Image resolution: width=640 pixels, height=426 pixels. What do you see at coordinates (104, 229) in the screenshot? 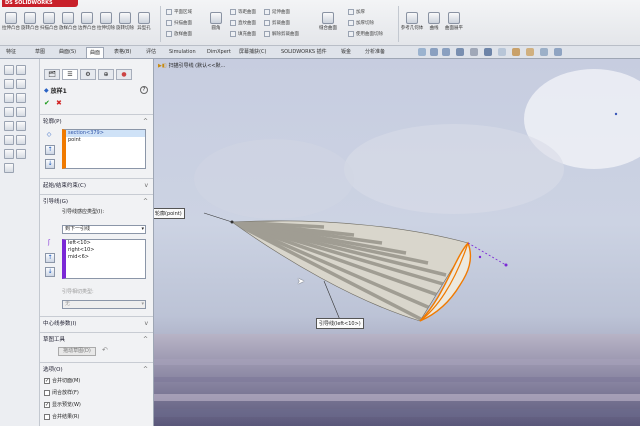
I see `guide-influence-select: 到下一引线 ▾` at bounding box center [104, 229].